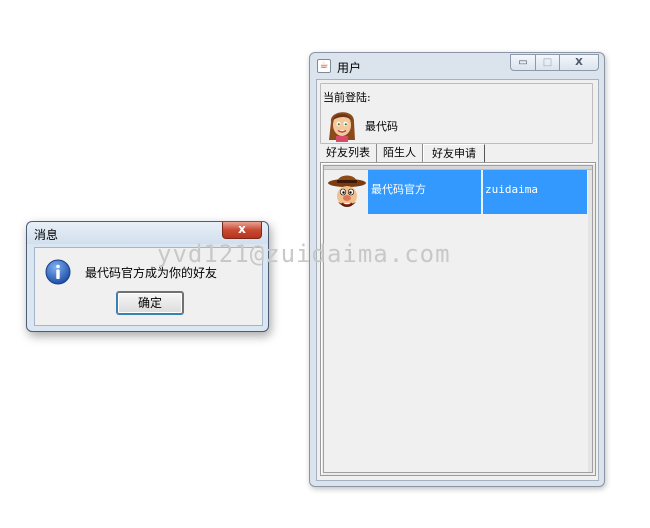  I want to click on java-icon: ☕, so click(324, 66).